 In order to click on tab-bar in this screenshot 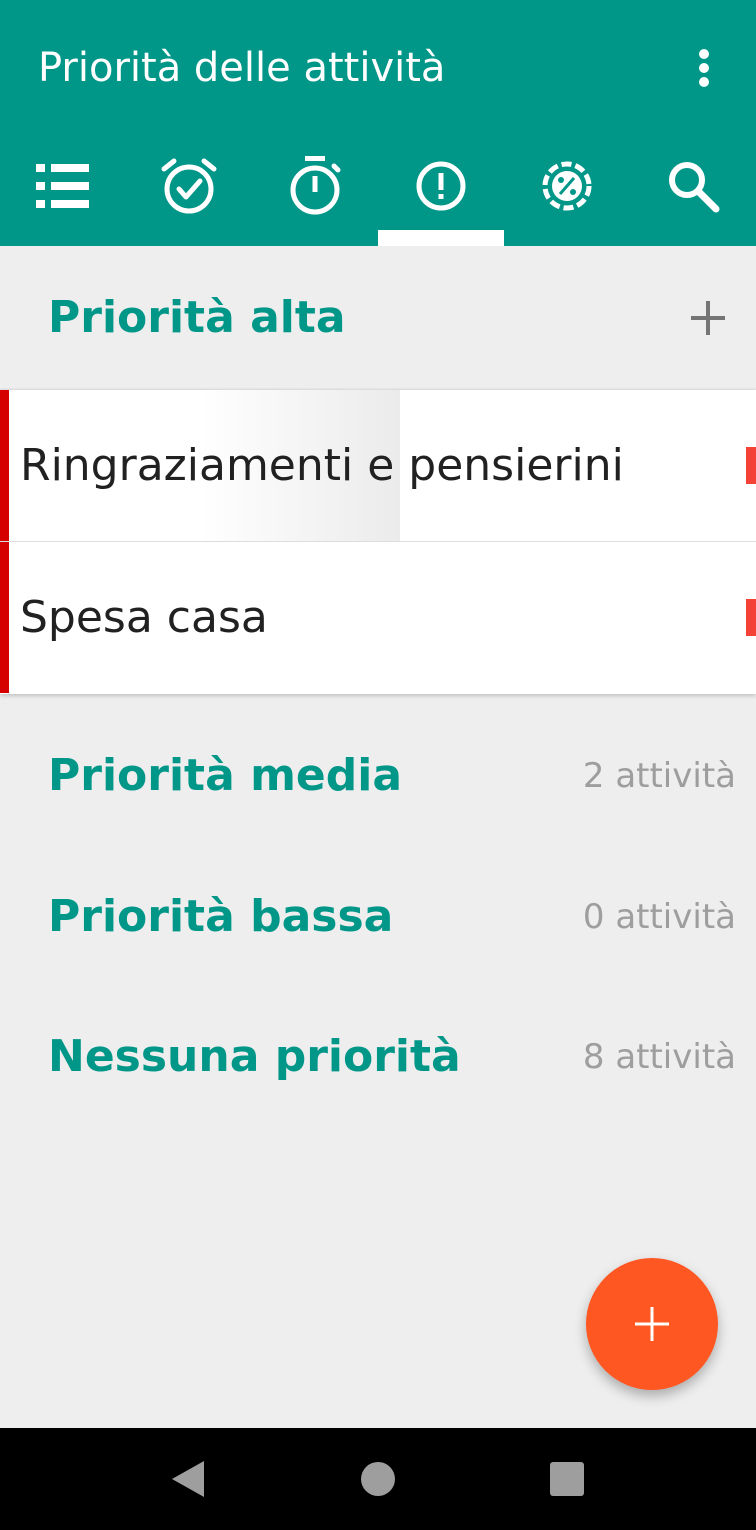, I will do `click(378, 188)`.